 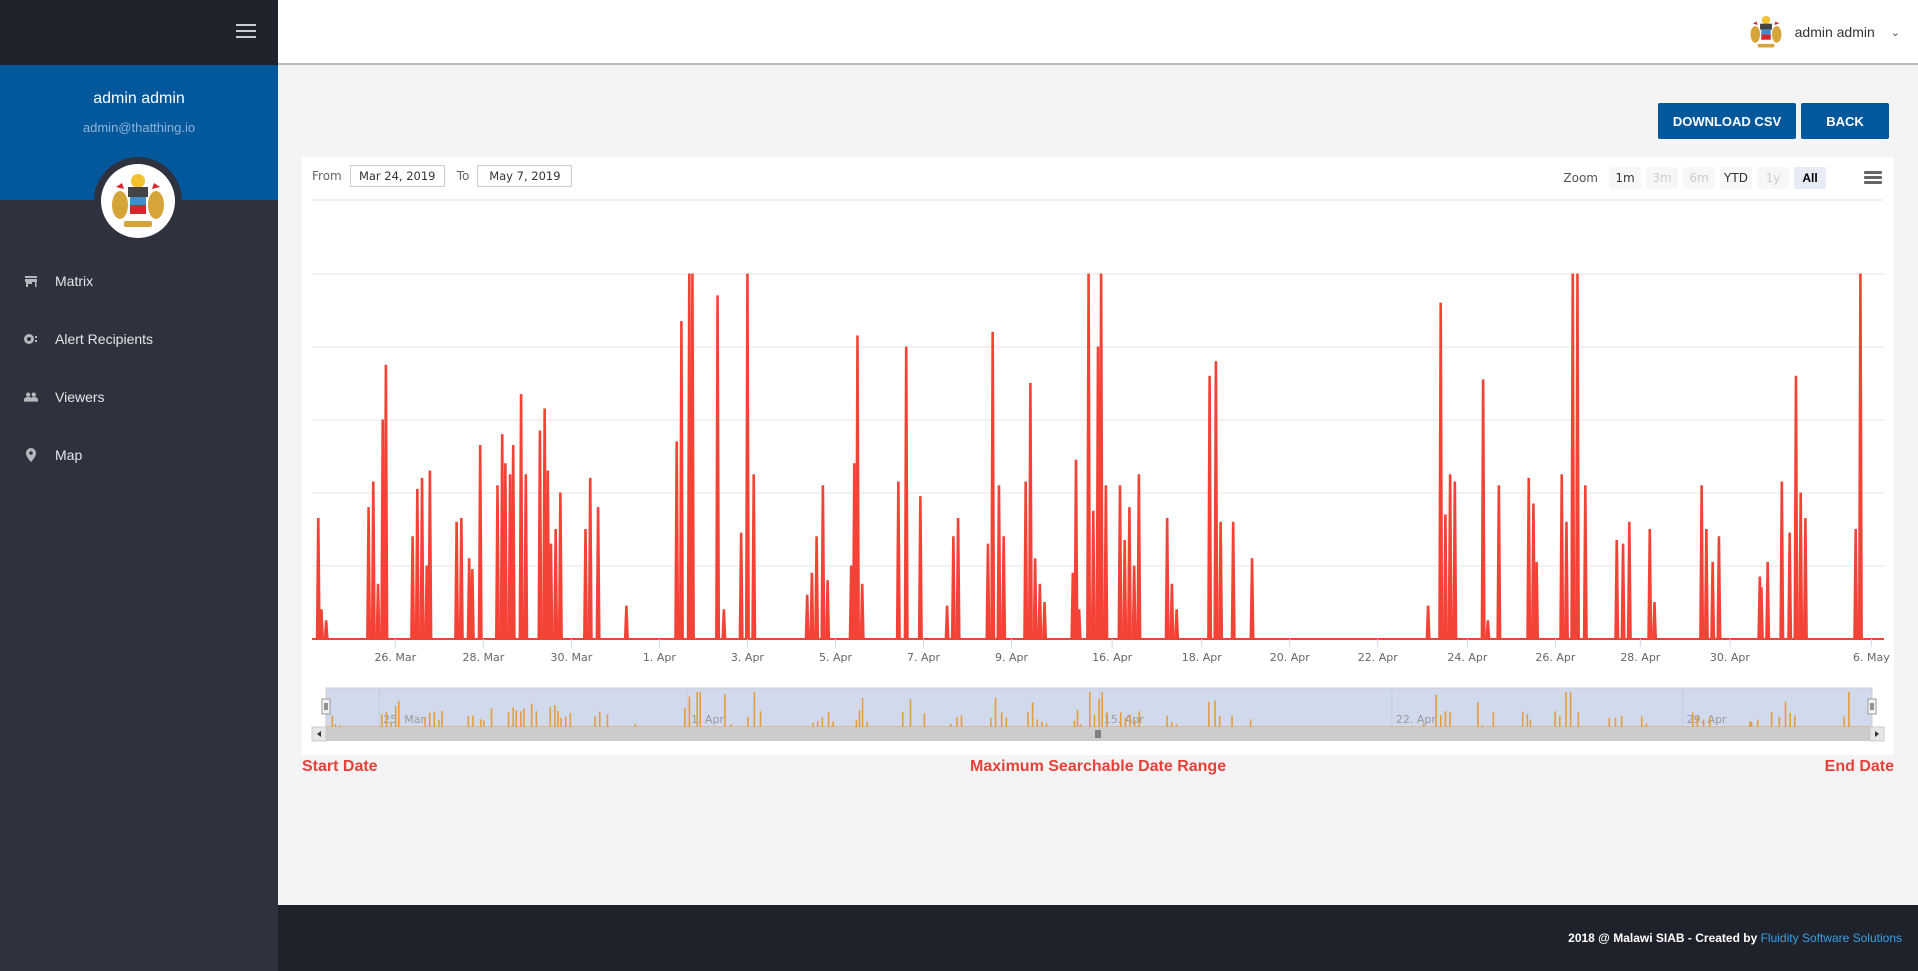 What do you see at coordinates (1831, 938) in the screenshot?
I see `footer-link: Fluidity Software Solutions` at bounding box center [1831, 938].